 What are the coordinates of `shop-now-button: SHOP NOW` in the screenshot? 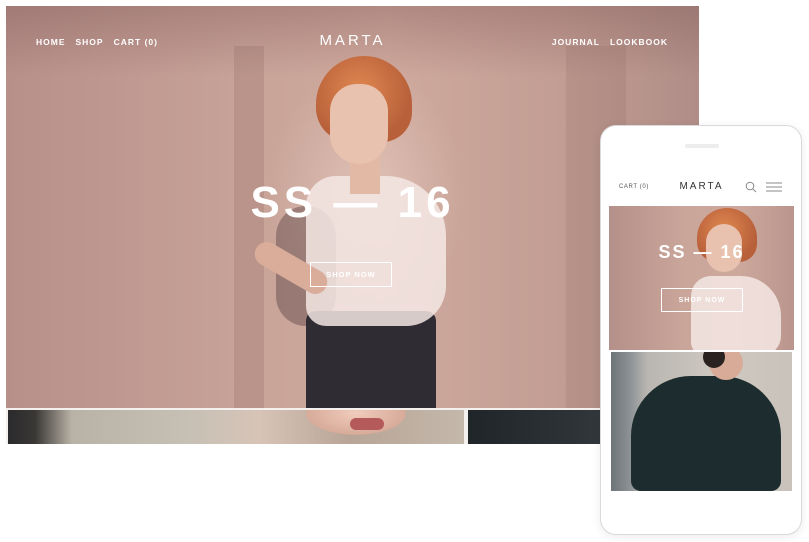 It's located at (351, 274).